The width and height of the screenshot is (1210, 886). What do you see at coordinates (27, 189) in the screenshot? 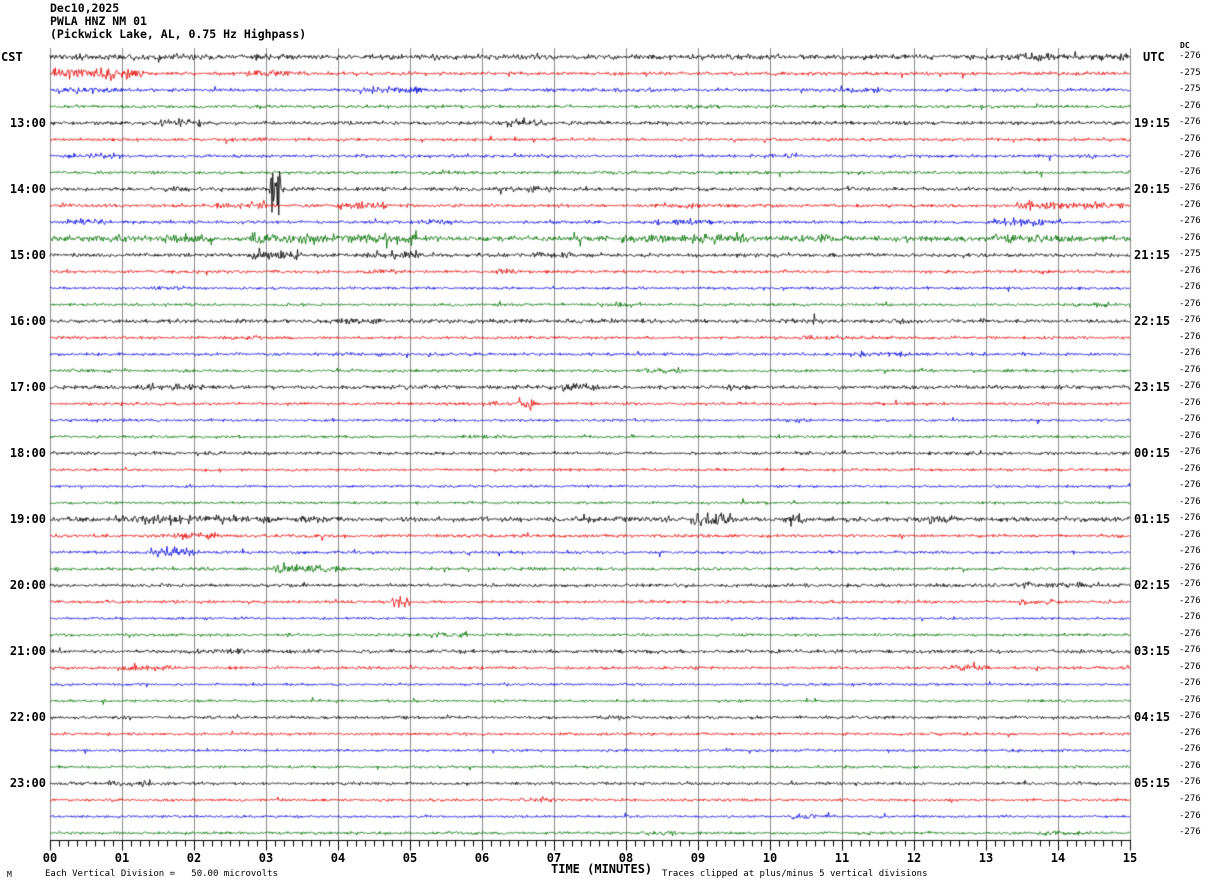
I see `cst-time-label: 14:00` at bounding box center [27, 189].